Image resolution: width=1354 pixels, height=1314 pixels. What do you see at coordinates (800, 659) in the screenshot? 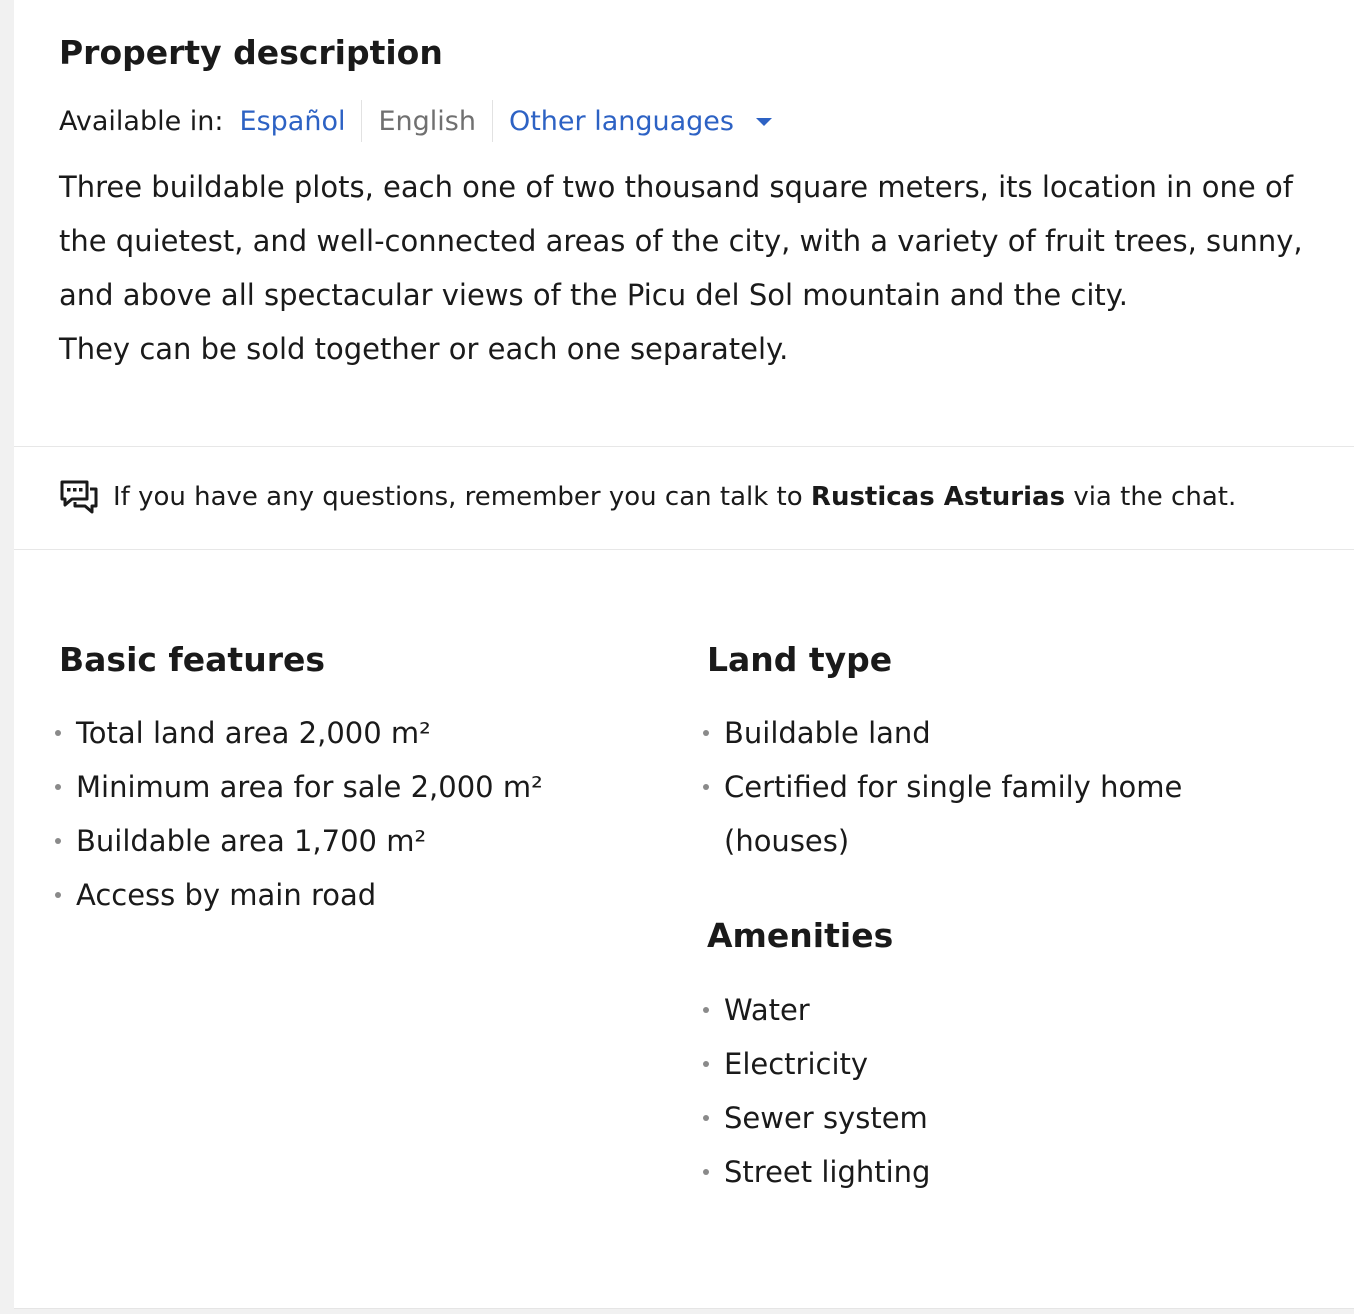
I see `land-type-title: Land type` at bounding box center [800, 659].